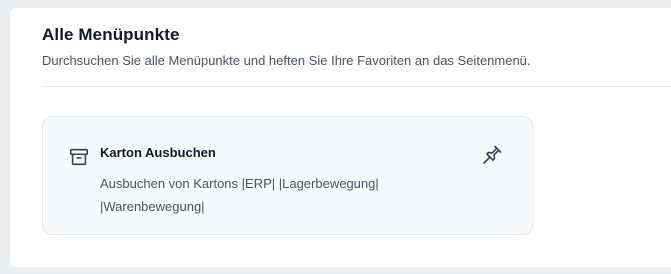 The width and height of the screenshot is (671, 274). Describe the element at coordinates (158, 152) in the screenshot. I see `menu-item-title: Karton Ausbuchen` at that location.